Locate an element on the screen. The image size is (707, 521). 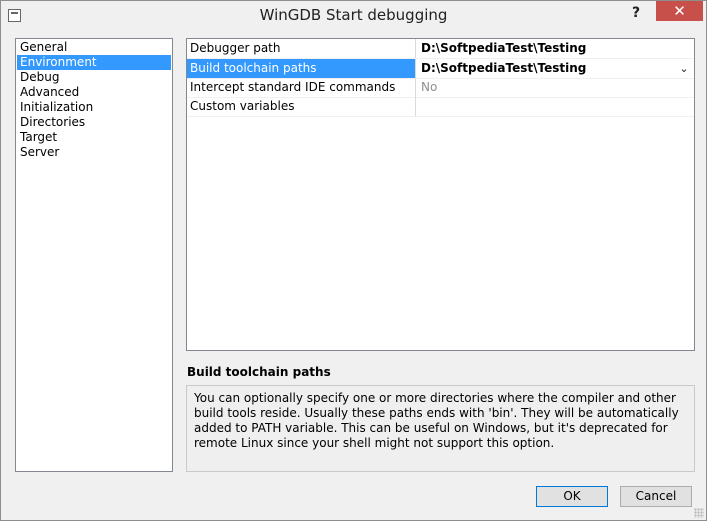
nav-item-advanced: Advanced is located at coordinates (94, 92).